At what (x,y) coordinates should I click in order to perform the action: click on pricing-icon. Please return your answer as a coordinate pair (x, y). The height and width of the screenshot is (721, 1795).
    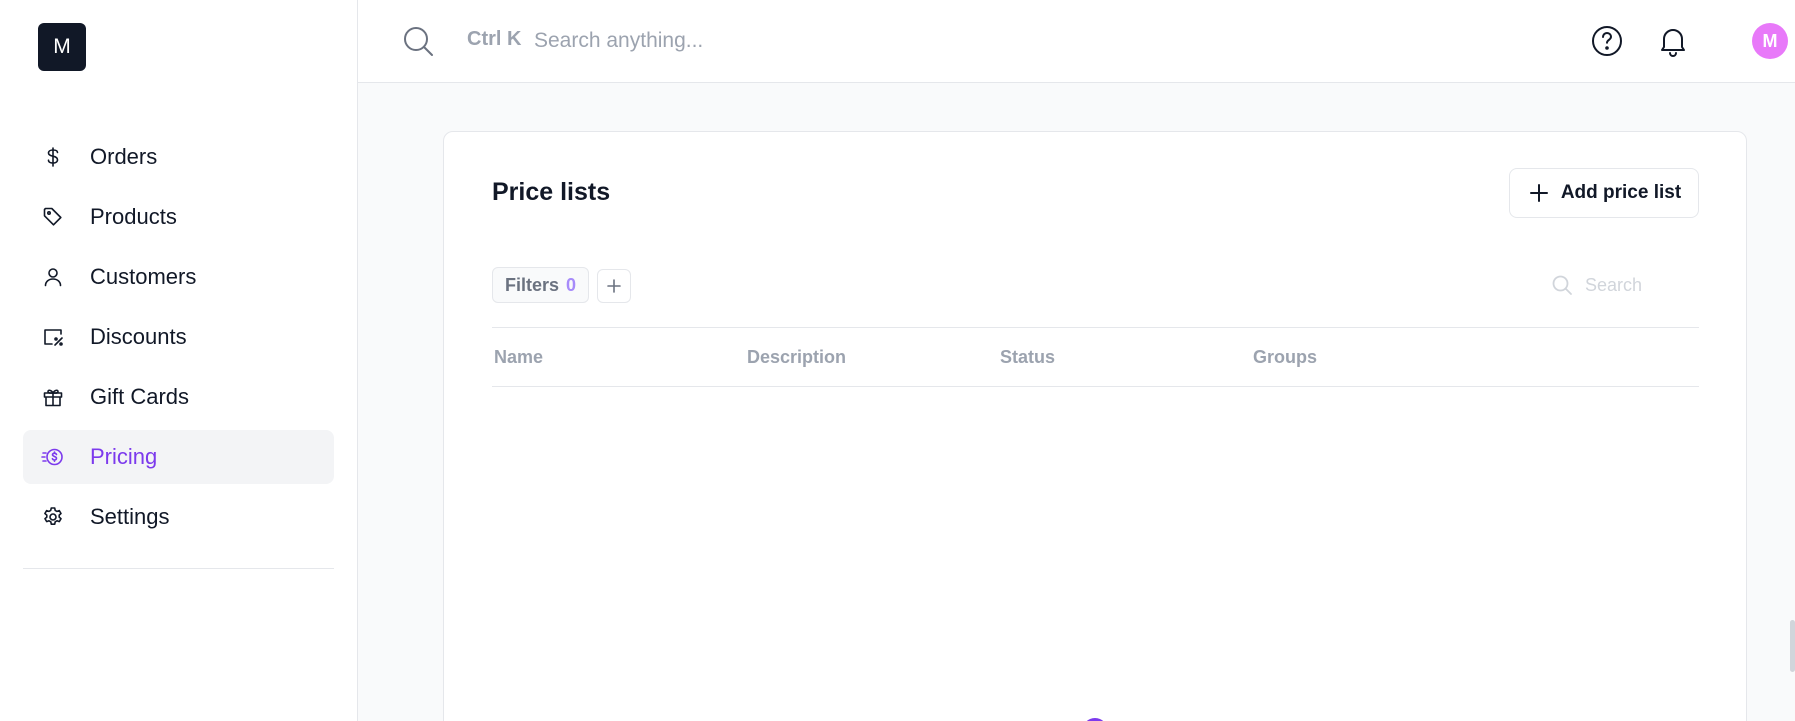
    Looking at the image, I should click on (53, 457).